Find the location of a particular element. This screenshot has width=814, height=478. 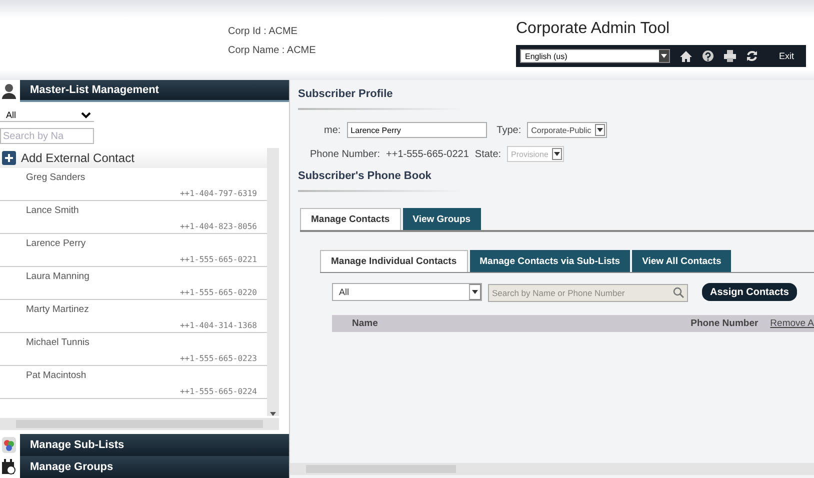

home-icon is located at coordinates (686, 56).